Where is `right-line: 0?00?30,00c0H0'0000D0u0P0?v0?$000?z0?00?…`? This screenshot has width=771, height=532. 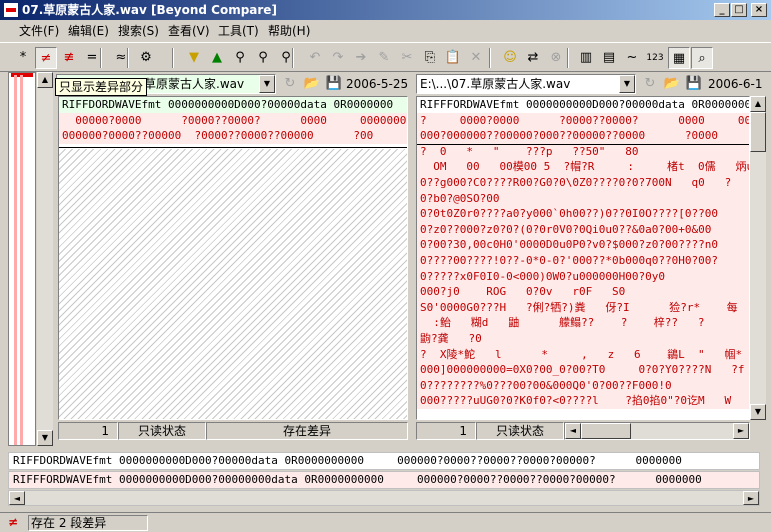
right-line: 0?00?30,00c0H0'0000D0u0P0?v0?$000?z0?00?… is located at coordinates (583, 245).